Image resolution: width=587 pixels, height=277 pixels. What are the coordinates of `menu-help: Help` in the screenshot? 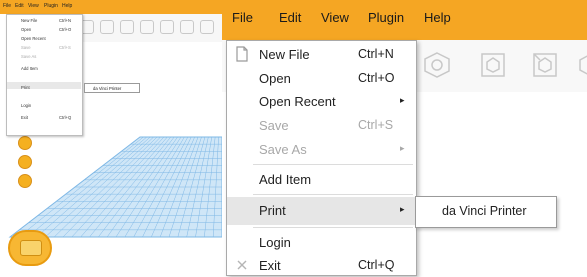 It's located at (437, 17).